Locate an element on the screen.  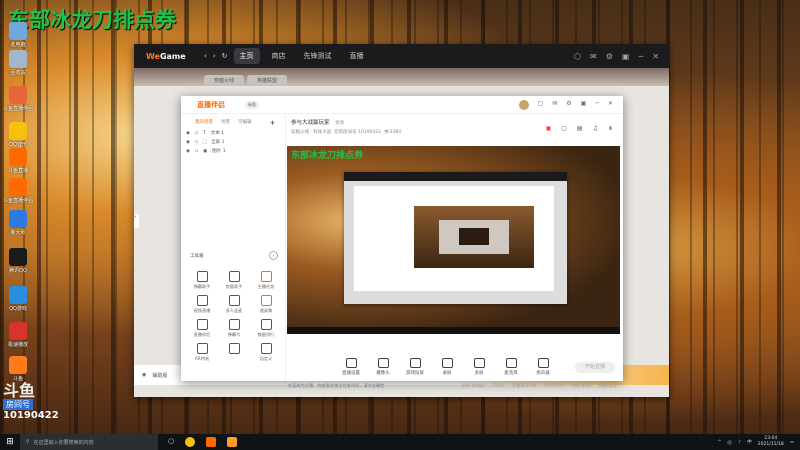
tab-my-scenes: 我的场景 is located at coordinates (204, 123).